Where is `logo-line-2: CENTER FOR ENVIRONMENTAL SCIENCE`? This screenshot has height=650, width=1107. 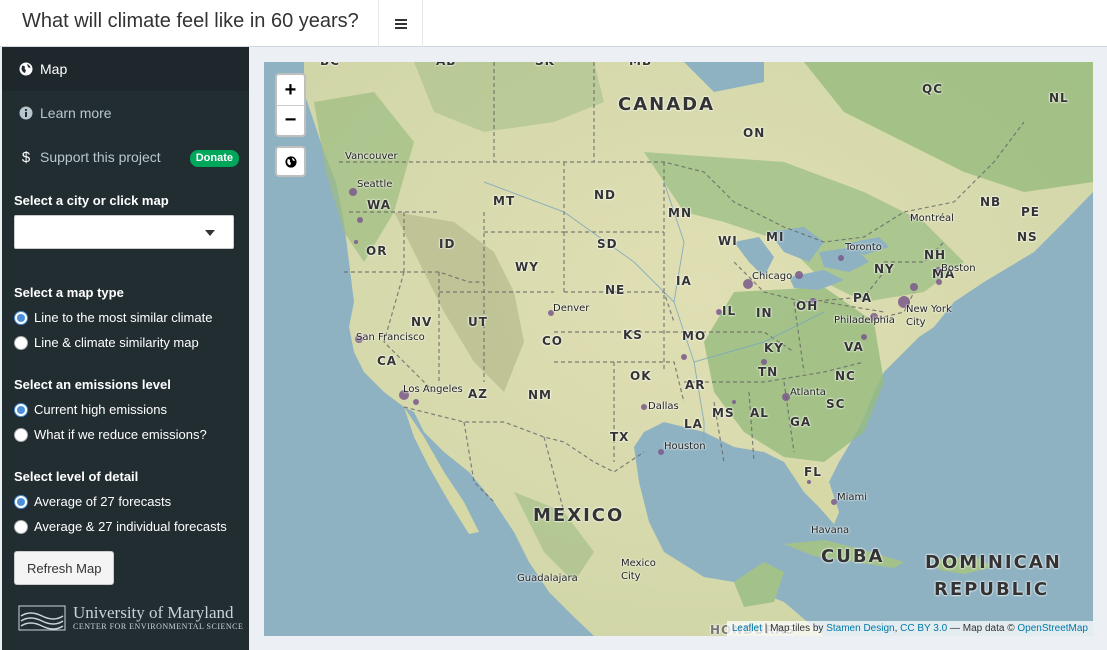
logo-line-2: CENTER FOR ENVIRONMENTAL SCIENCE is located at coordinates (158, 626).